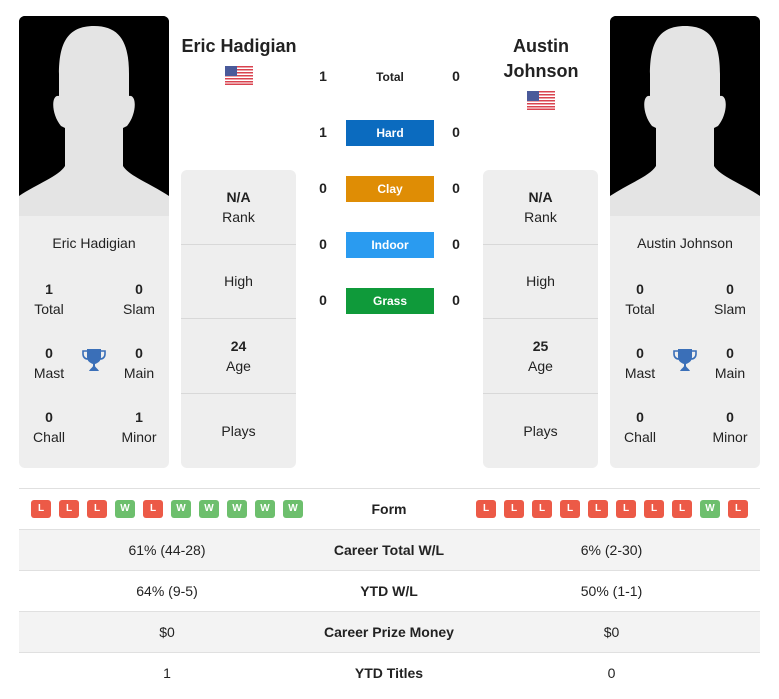  I want to click on h2h-grass-row: 0 Grass 0, so click(390, 302).